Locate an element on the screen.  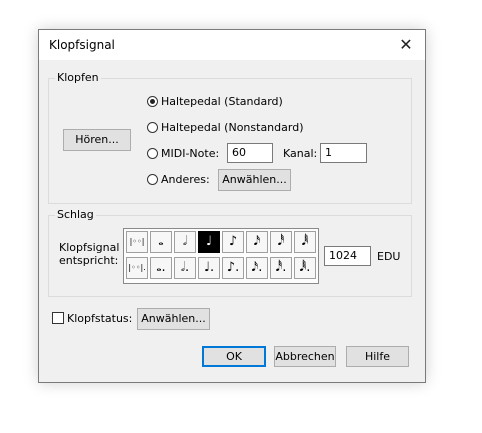
note-value-button: ♩. is located at coordinates (209, 268).